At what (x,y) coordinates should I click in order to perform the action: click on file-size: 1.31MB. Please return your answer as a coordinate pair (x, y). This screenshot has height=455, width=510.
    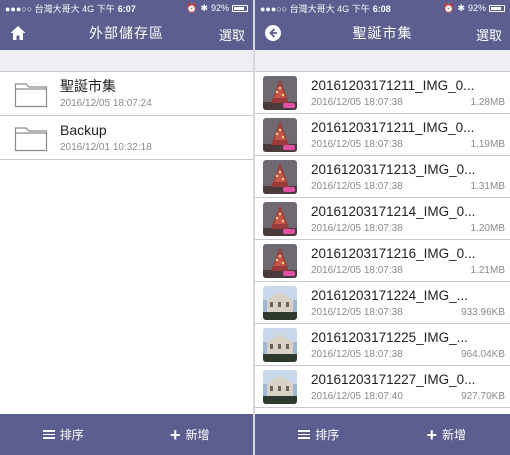
    Looking at the image, I should click on (487, 186).